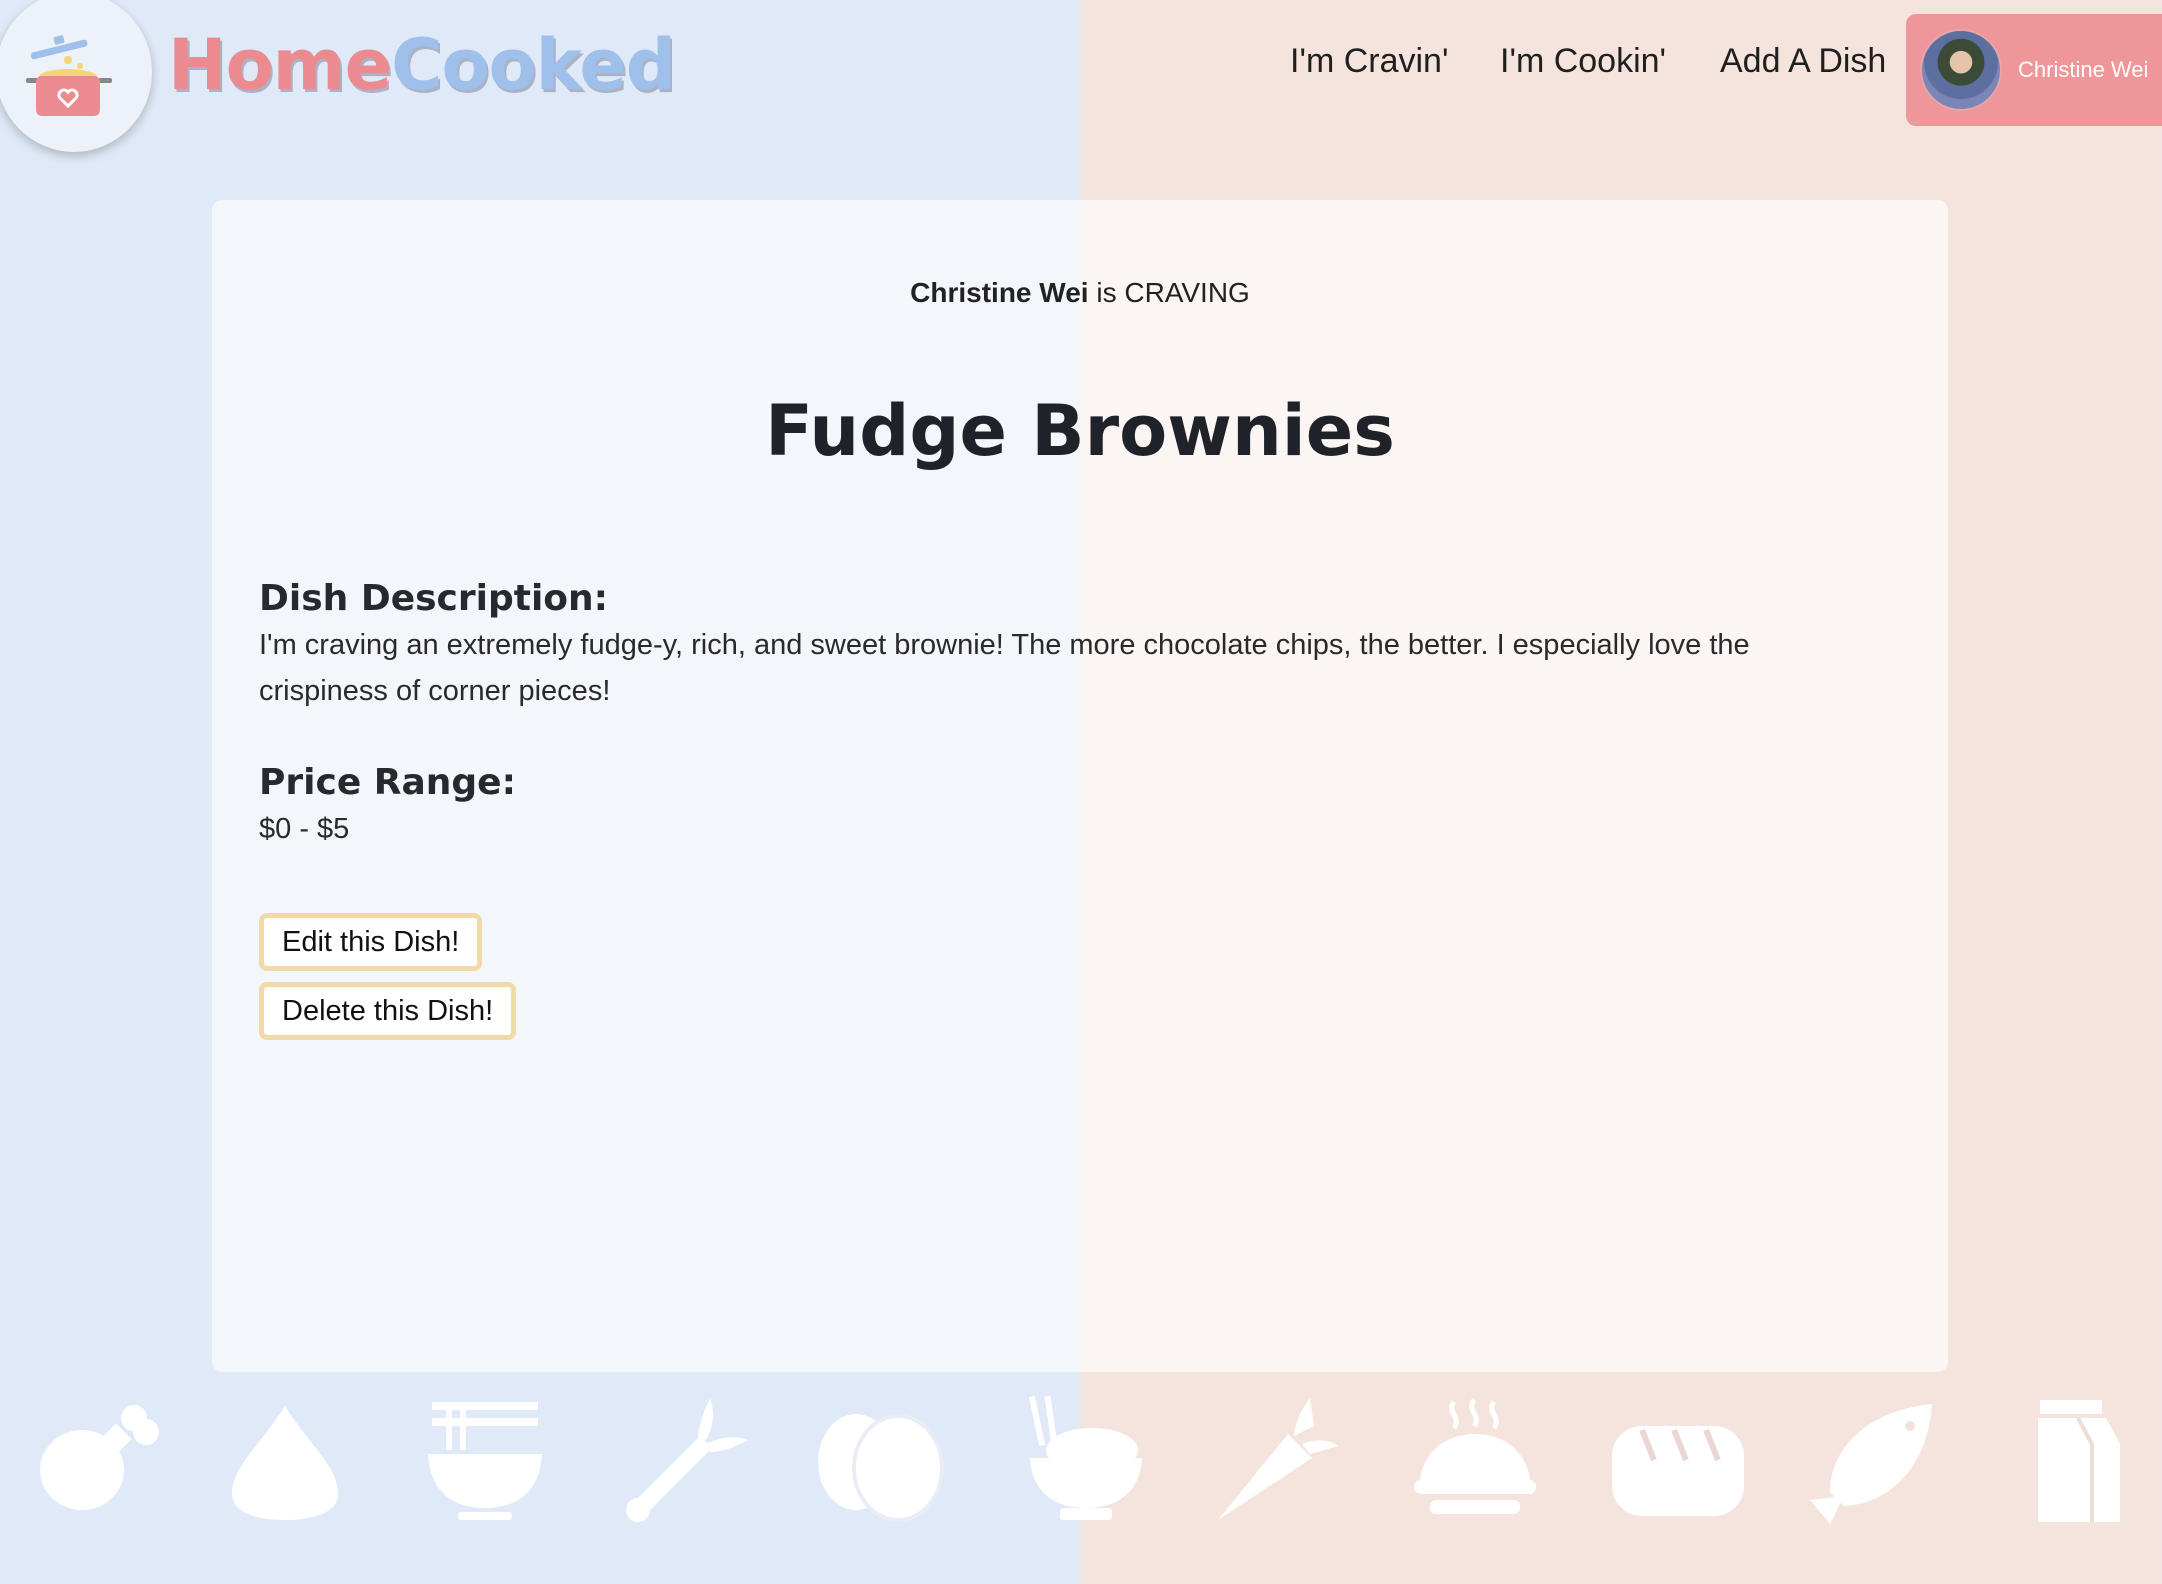 This screenshot has width=2162, height=1584. What do you see at coordinates (1803, 61) in the screenshot?
I see `nav-add-dish: Add A Dish` at bounding box center [1803, 61].